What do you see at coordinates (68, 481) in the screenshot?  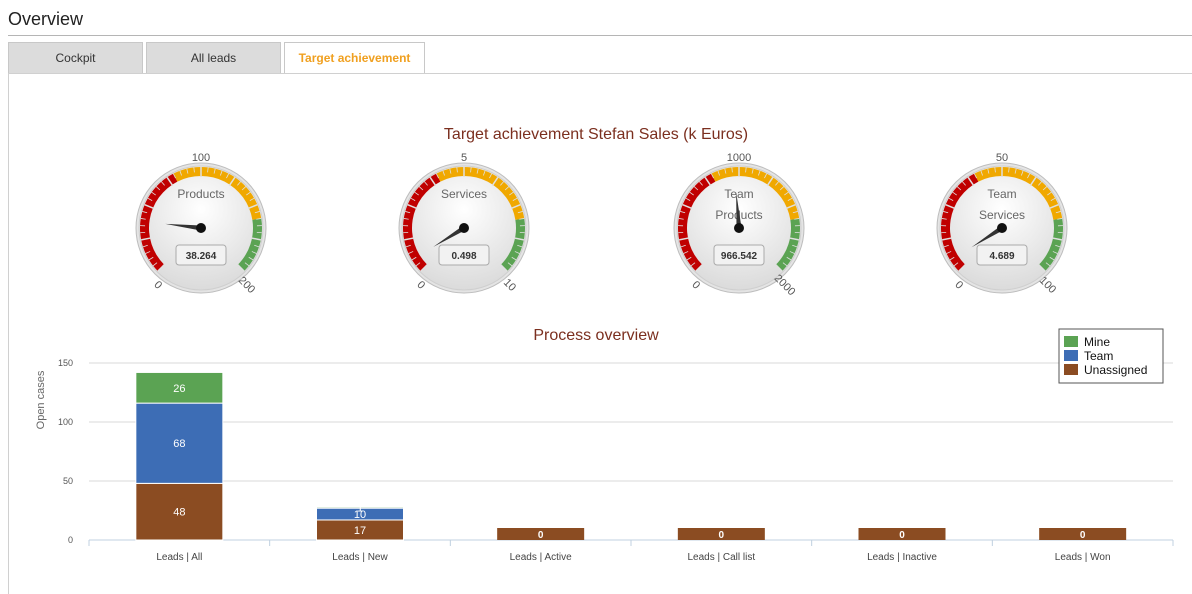 I see `y-tick-label: 50` at bounding box center [68, 481].